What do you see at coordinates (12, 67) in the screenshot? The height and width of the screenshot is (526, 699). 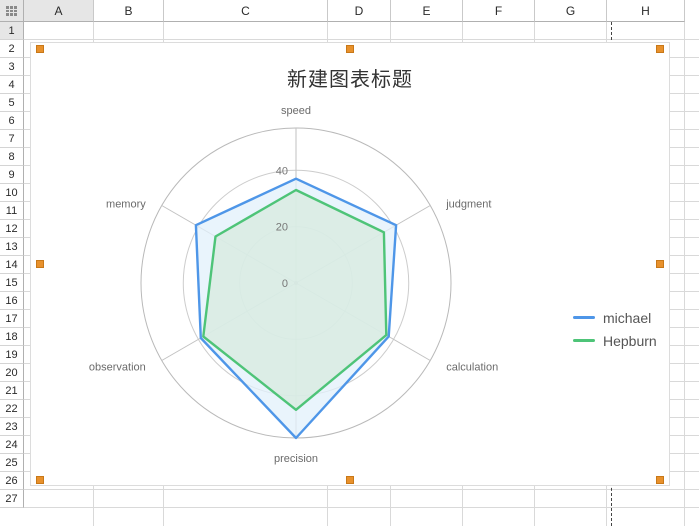 I see `row-header-3: 3` at bounding box center [12, 67].